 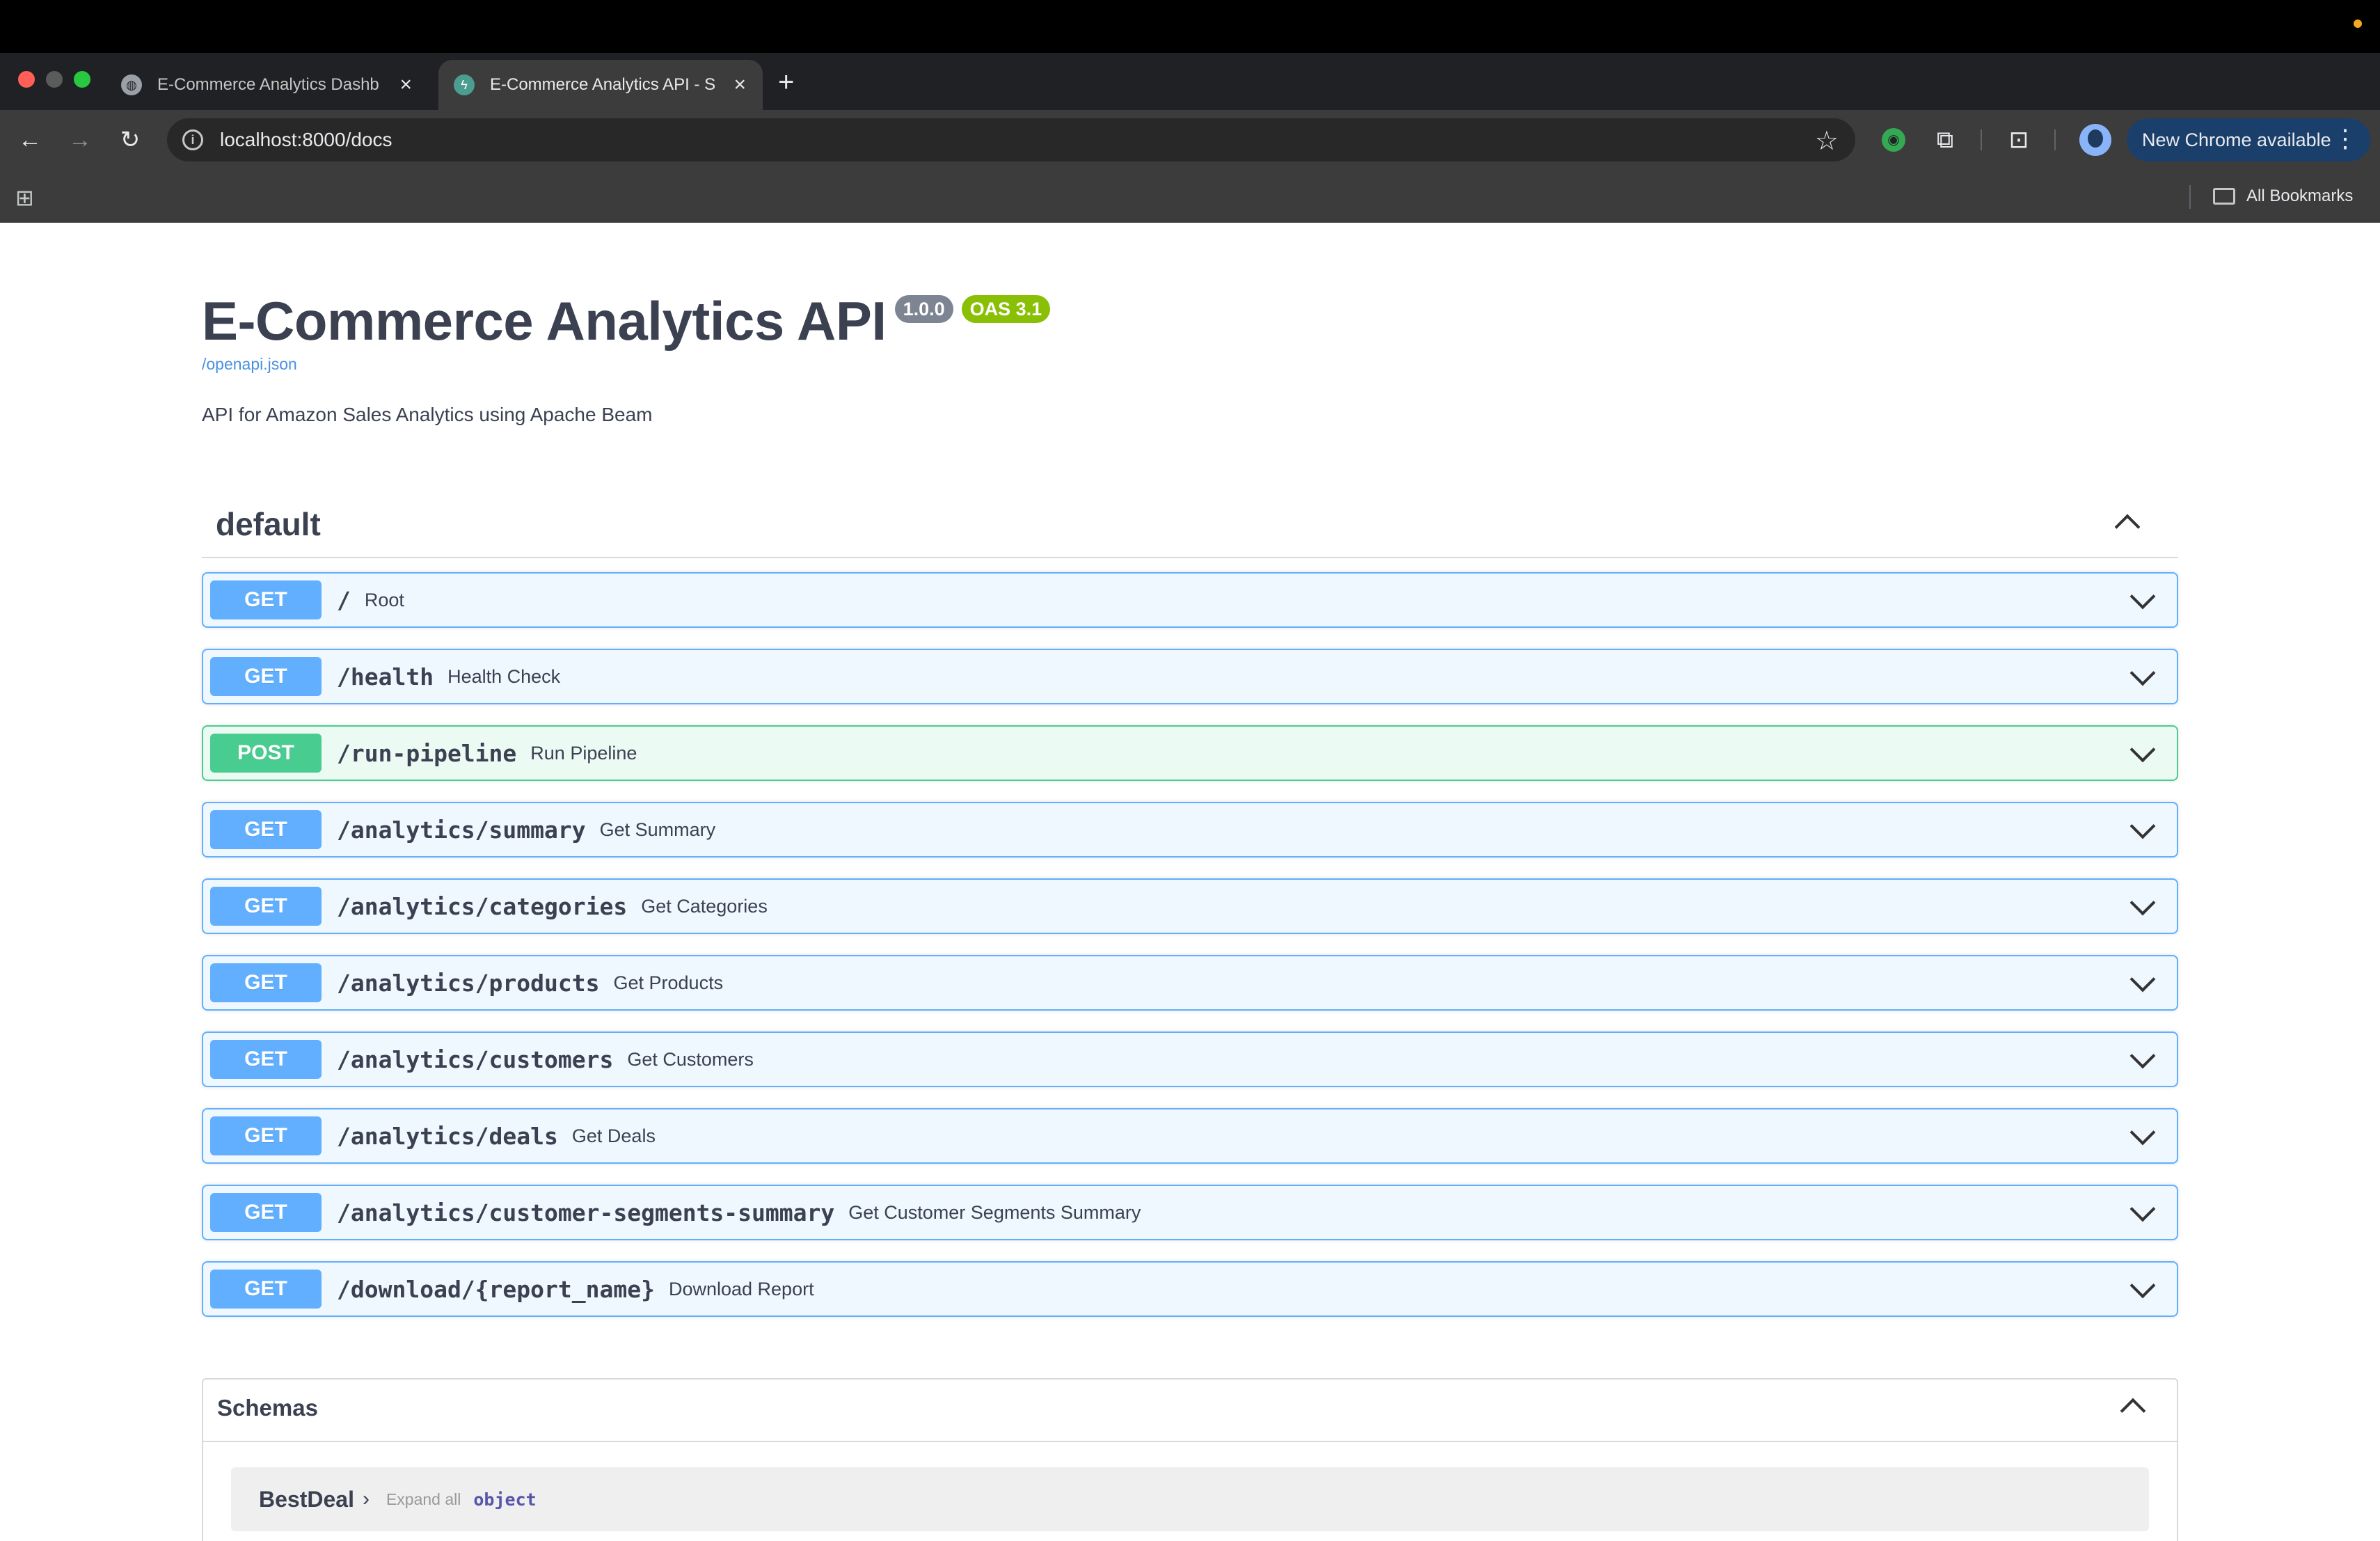 I want to click on operation-row: GET/analytics/customers Get Customers, so click(x=1190, y=1059).